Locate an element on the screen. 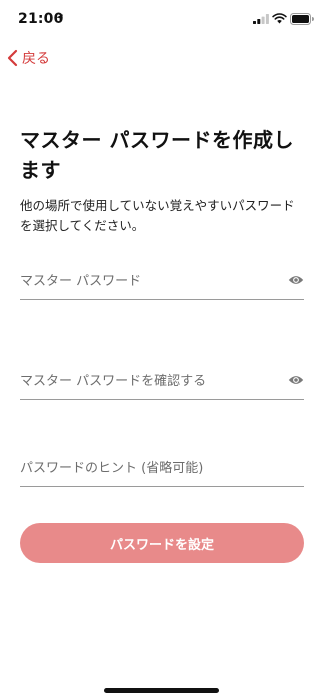 The image size is (323, 700). page-title: マスター パスワードを作成します is located at coordinates (157, 155).